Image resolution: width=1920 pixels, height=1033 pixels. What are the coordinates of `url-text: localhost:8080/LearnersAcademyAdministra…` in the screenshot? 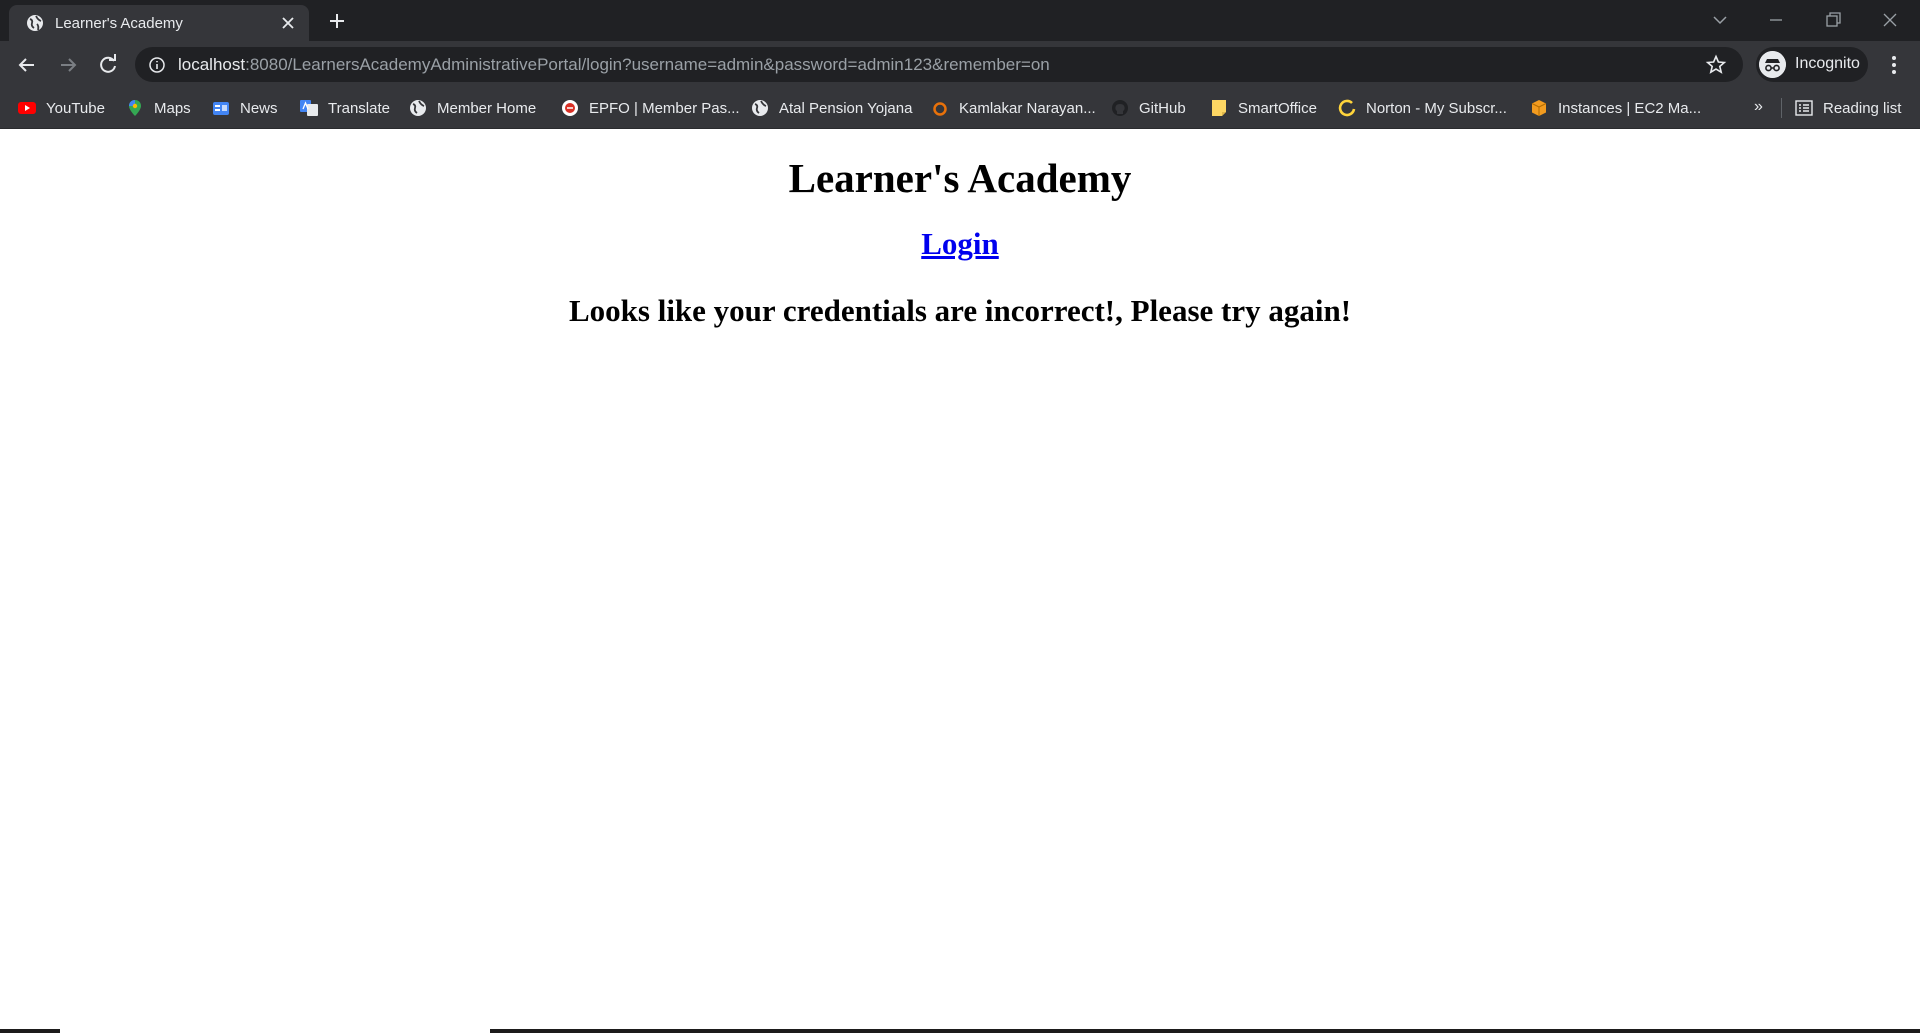 It's located at (614, 65).